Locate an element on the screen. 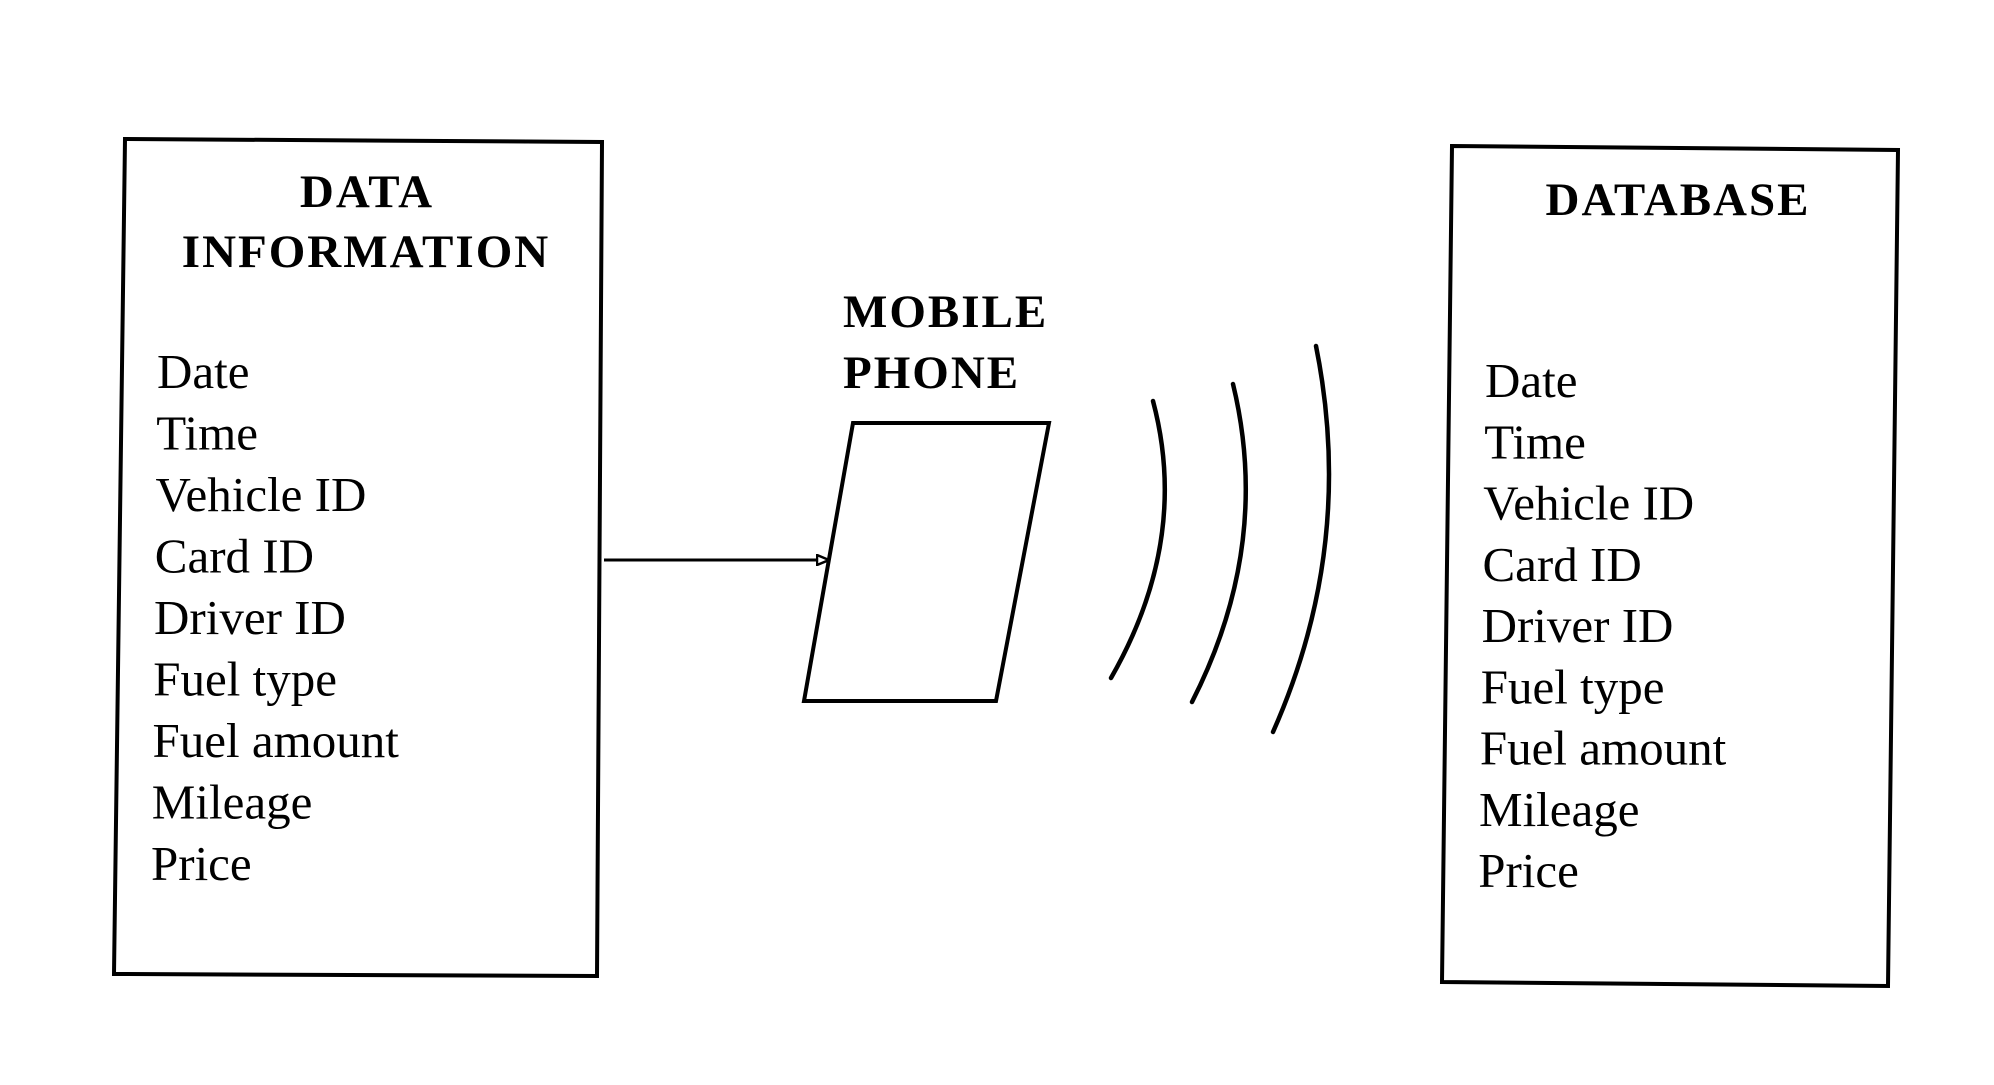 The height and width of the screenshot is (1085, 1994). mobile-phone-icon is located at coordinates (926, 562).